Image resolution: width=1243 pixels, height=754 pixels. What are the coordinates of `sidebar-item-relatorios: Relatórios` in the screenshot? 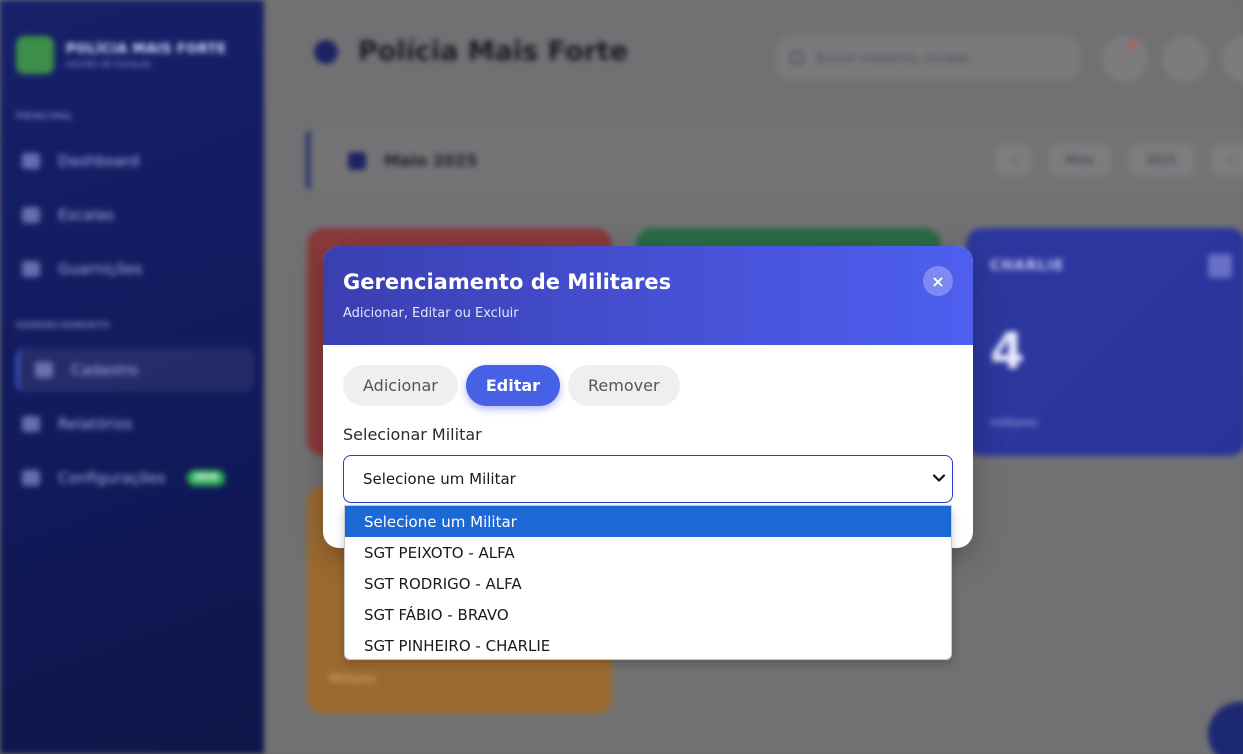 It's located at (77, 424).